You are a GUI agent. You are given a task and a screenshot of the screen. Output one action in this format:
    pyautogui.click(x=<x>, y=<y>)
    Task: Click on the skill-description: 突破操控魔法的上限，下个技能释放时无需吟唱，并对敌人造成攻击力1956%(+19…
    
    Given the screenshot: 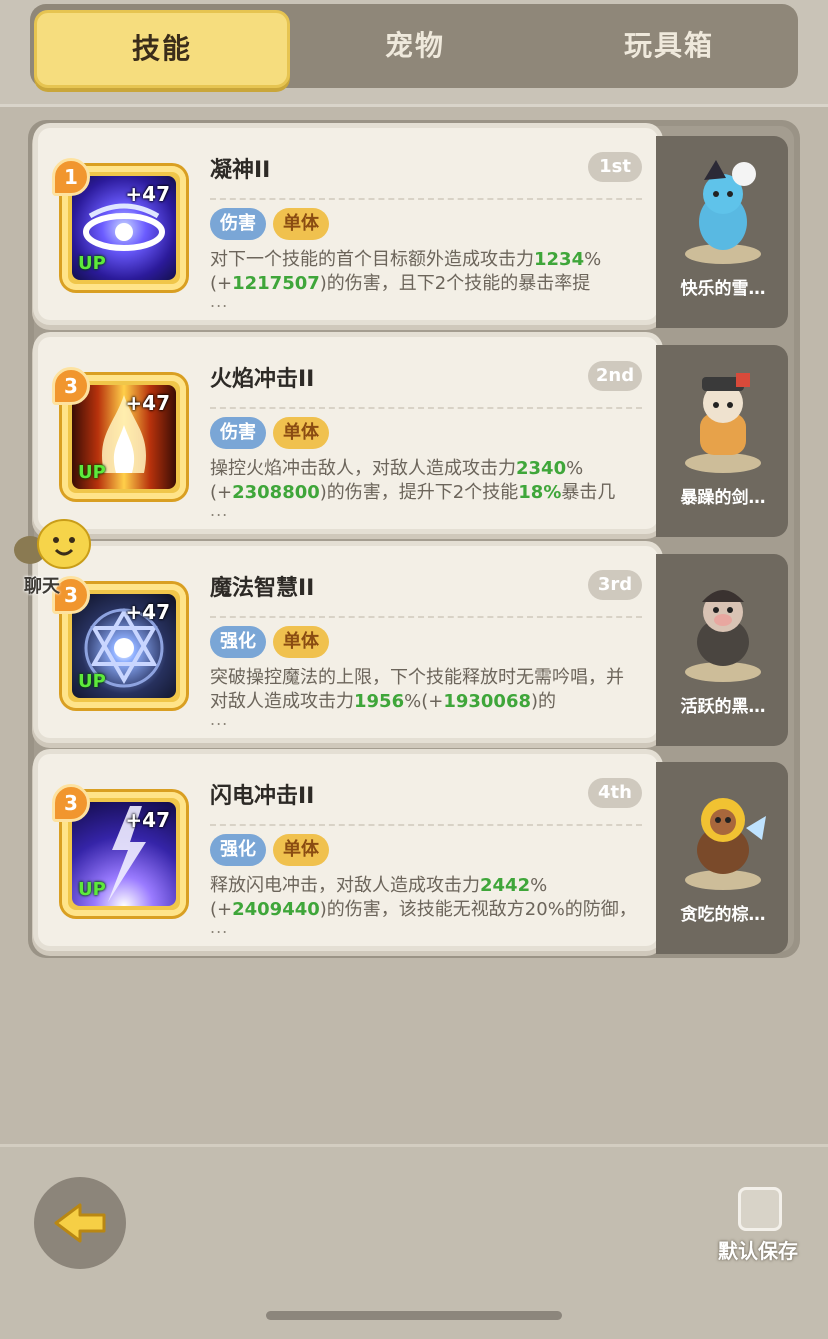 What is the action you would take?
    pyautogui.click(x=425, y=690)
    